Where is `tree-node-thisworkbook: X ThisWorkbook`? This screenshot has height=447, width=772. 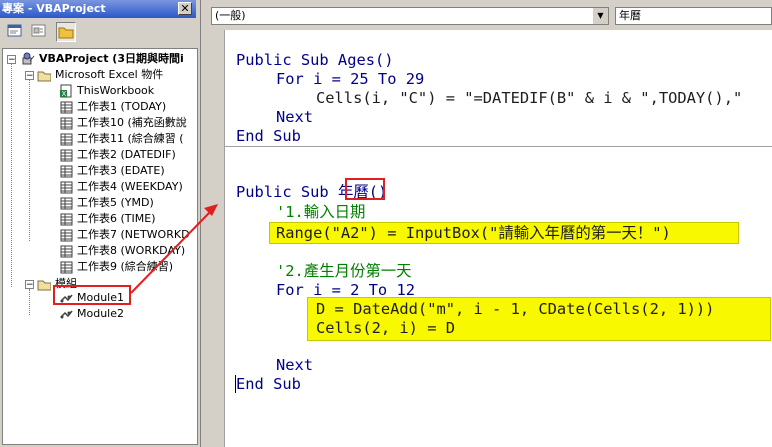
tree-node-thisworkbook: X ThisWorkbook is located at coordinates (120, 91).